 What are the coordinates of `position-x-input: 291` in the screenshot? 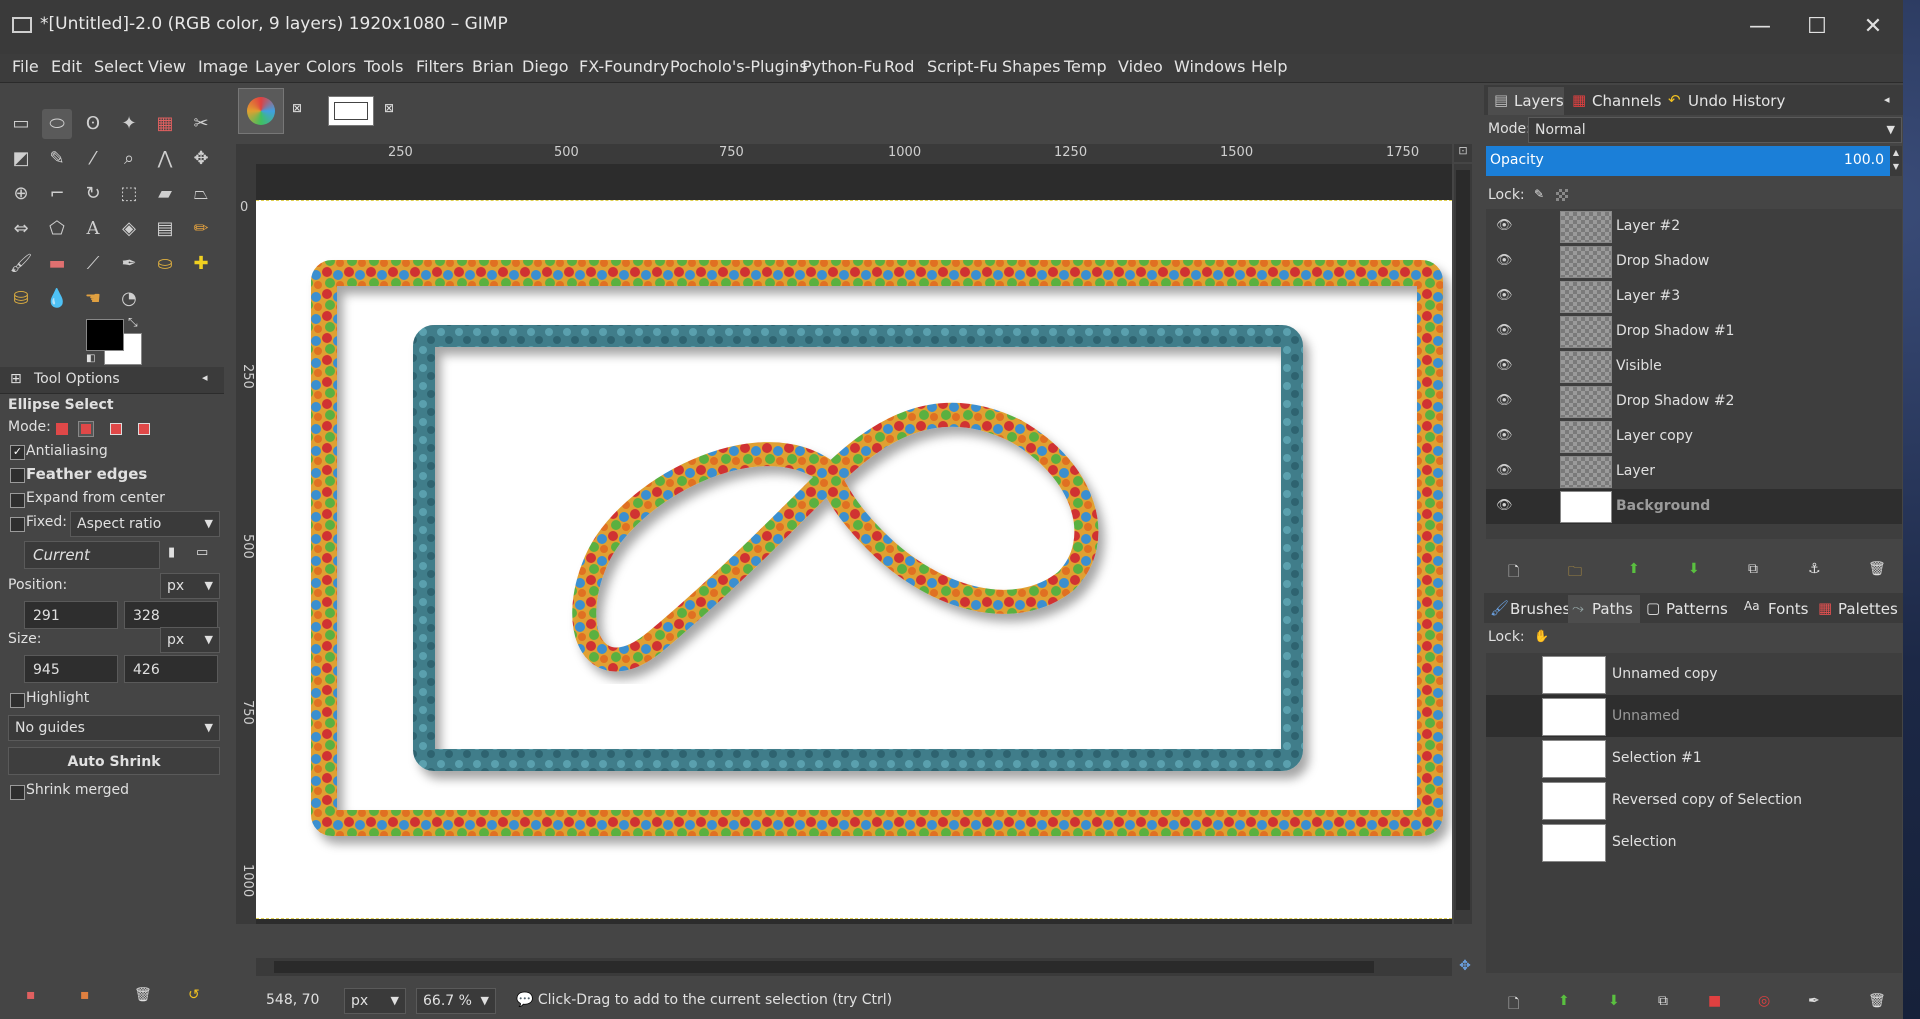 It's located at (71, 615).